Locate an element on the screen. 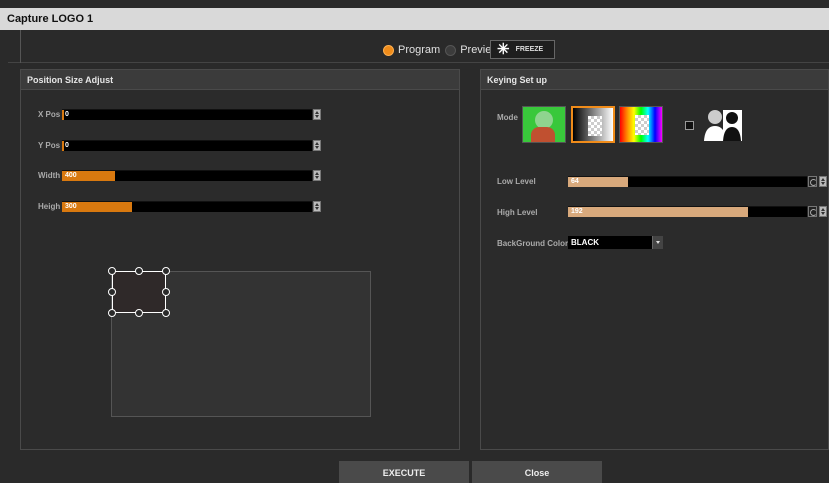 The height and width of the screenshot is (483, 829). low-level-value: 64 is located at coordinates (575, 181).